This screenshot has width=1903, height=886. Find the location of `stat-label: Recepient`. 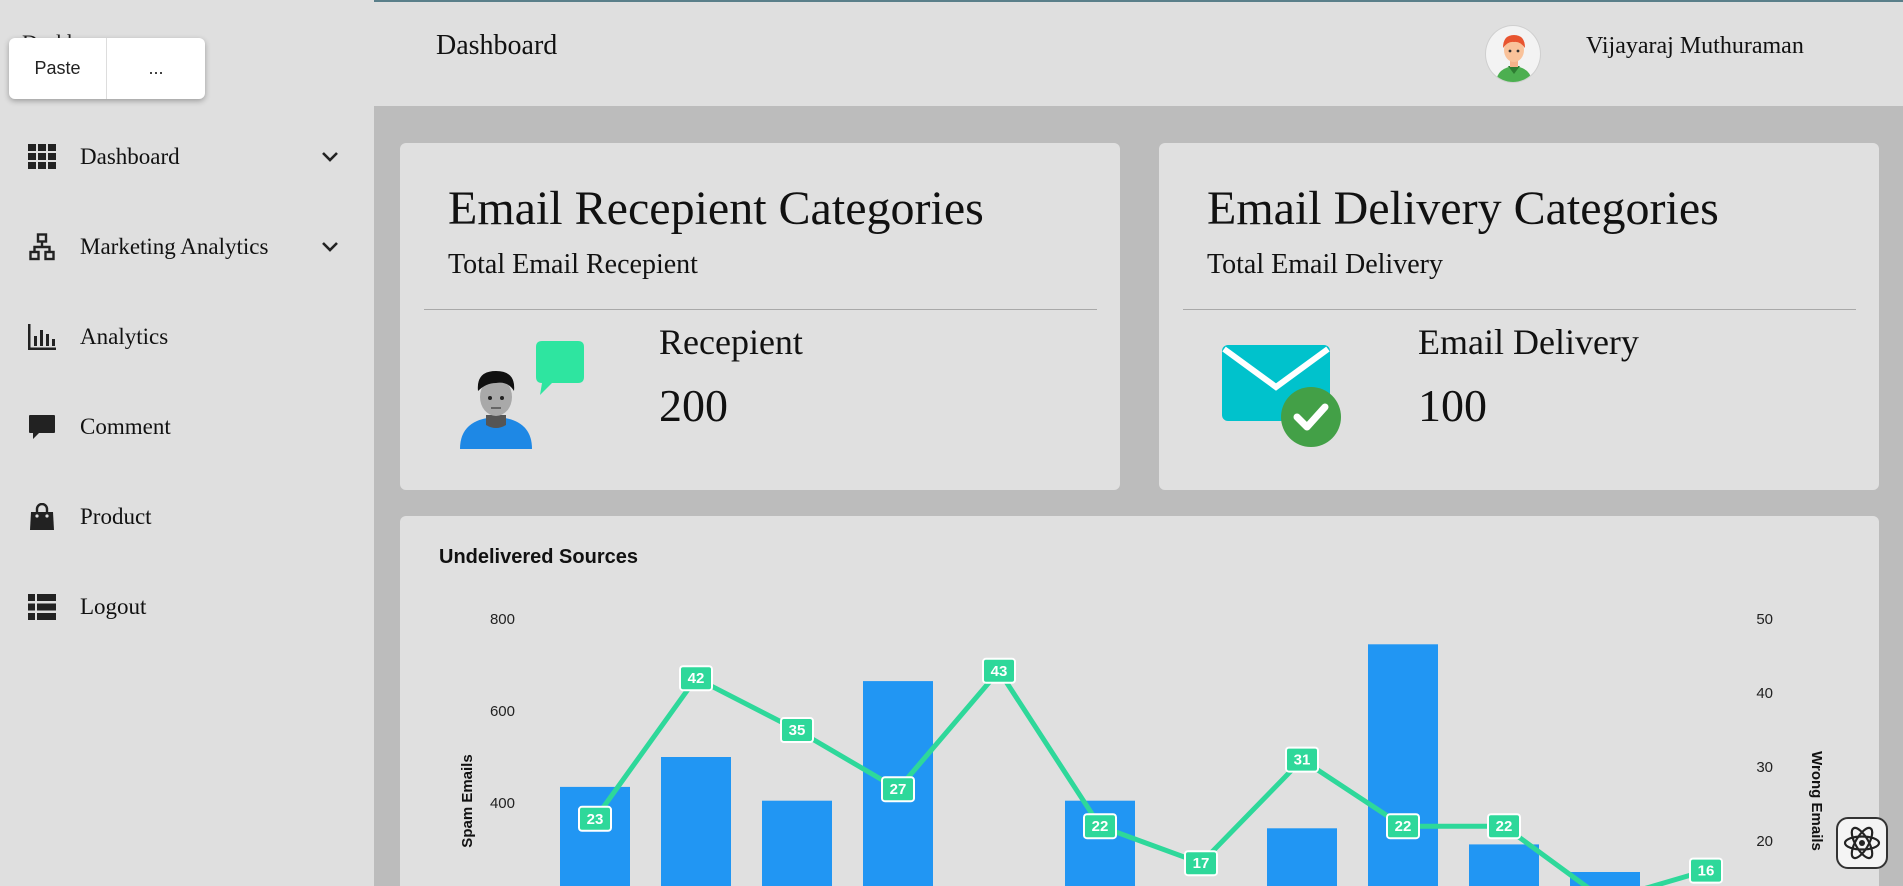

stat-label: Recepient is located at coordinates (731, 342).